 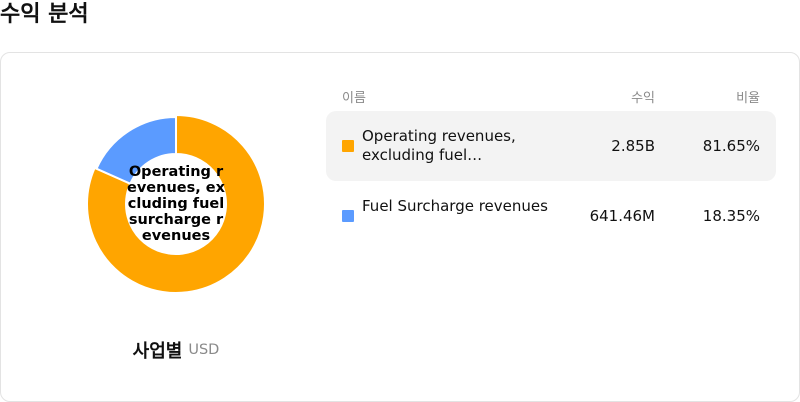 What do you see at coordinates (455, 206) in the screenshot?
I see `row-name: Fuel Surcharge revenues` at bounding box center [455, 206].